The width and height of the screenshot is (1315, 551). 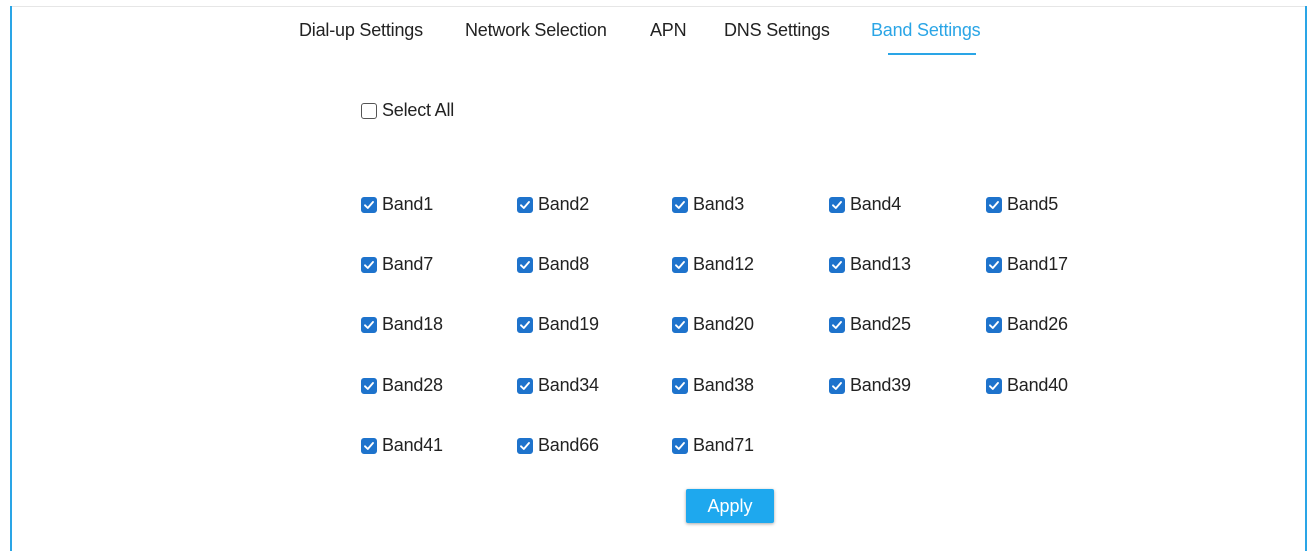 What do you see at coordinates (880, 385) in the screenshot?
I see `band-label-band39: Band39` at bounding box center [880, 385].